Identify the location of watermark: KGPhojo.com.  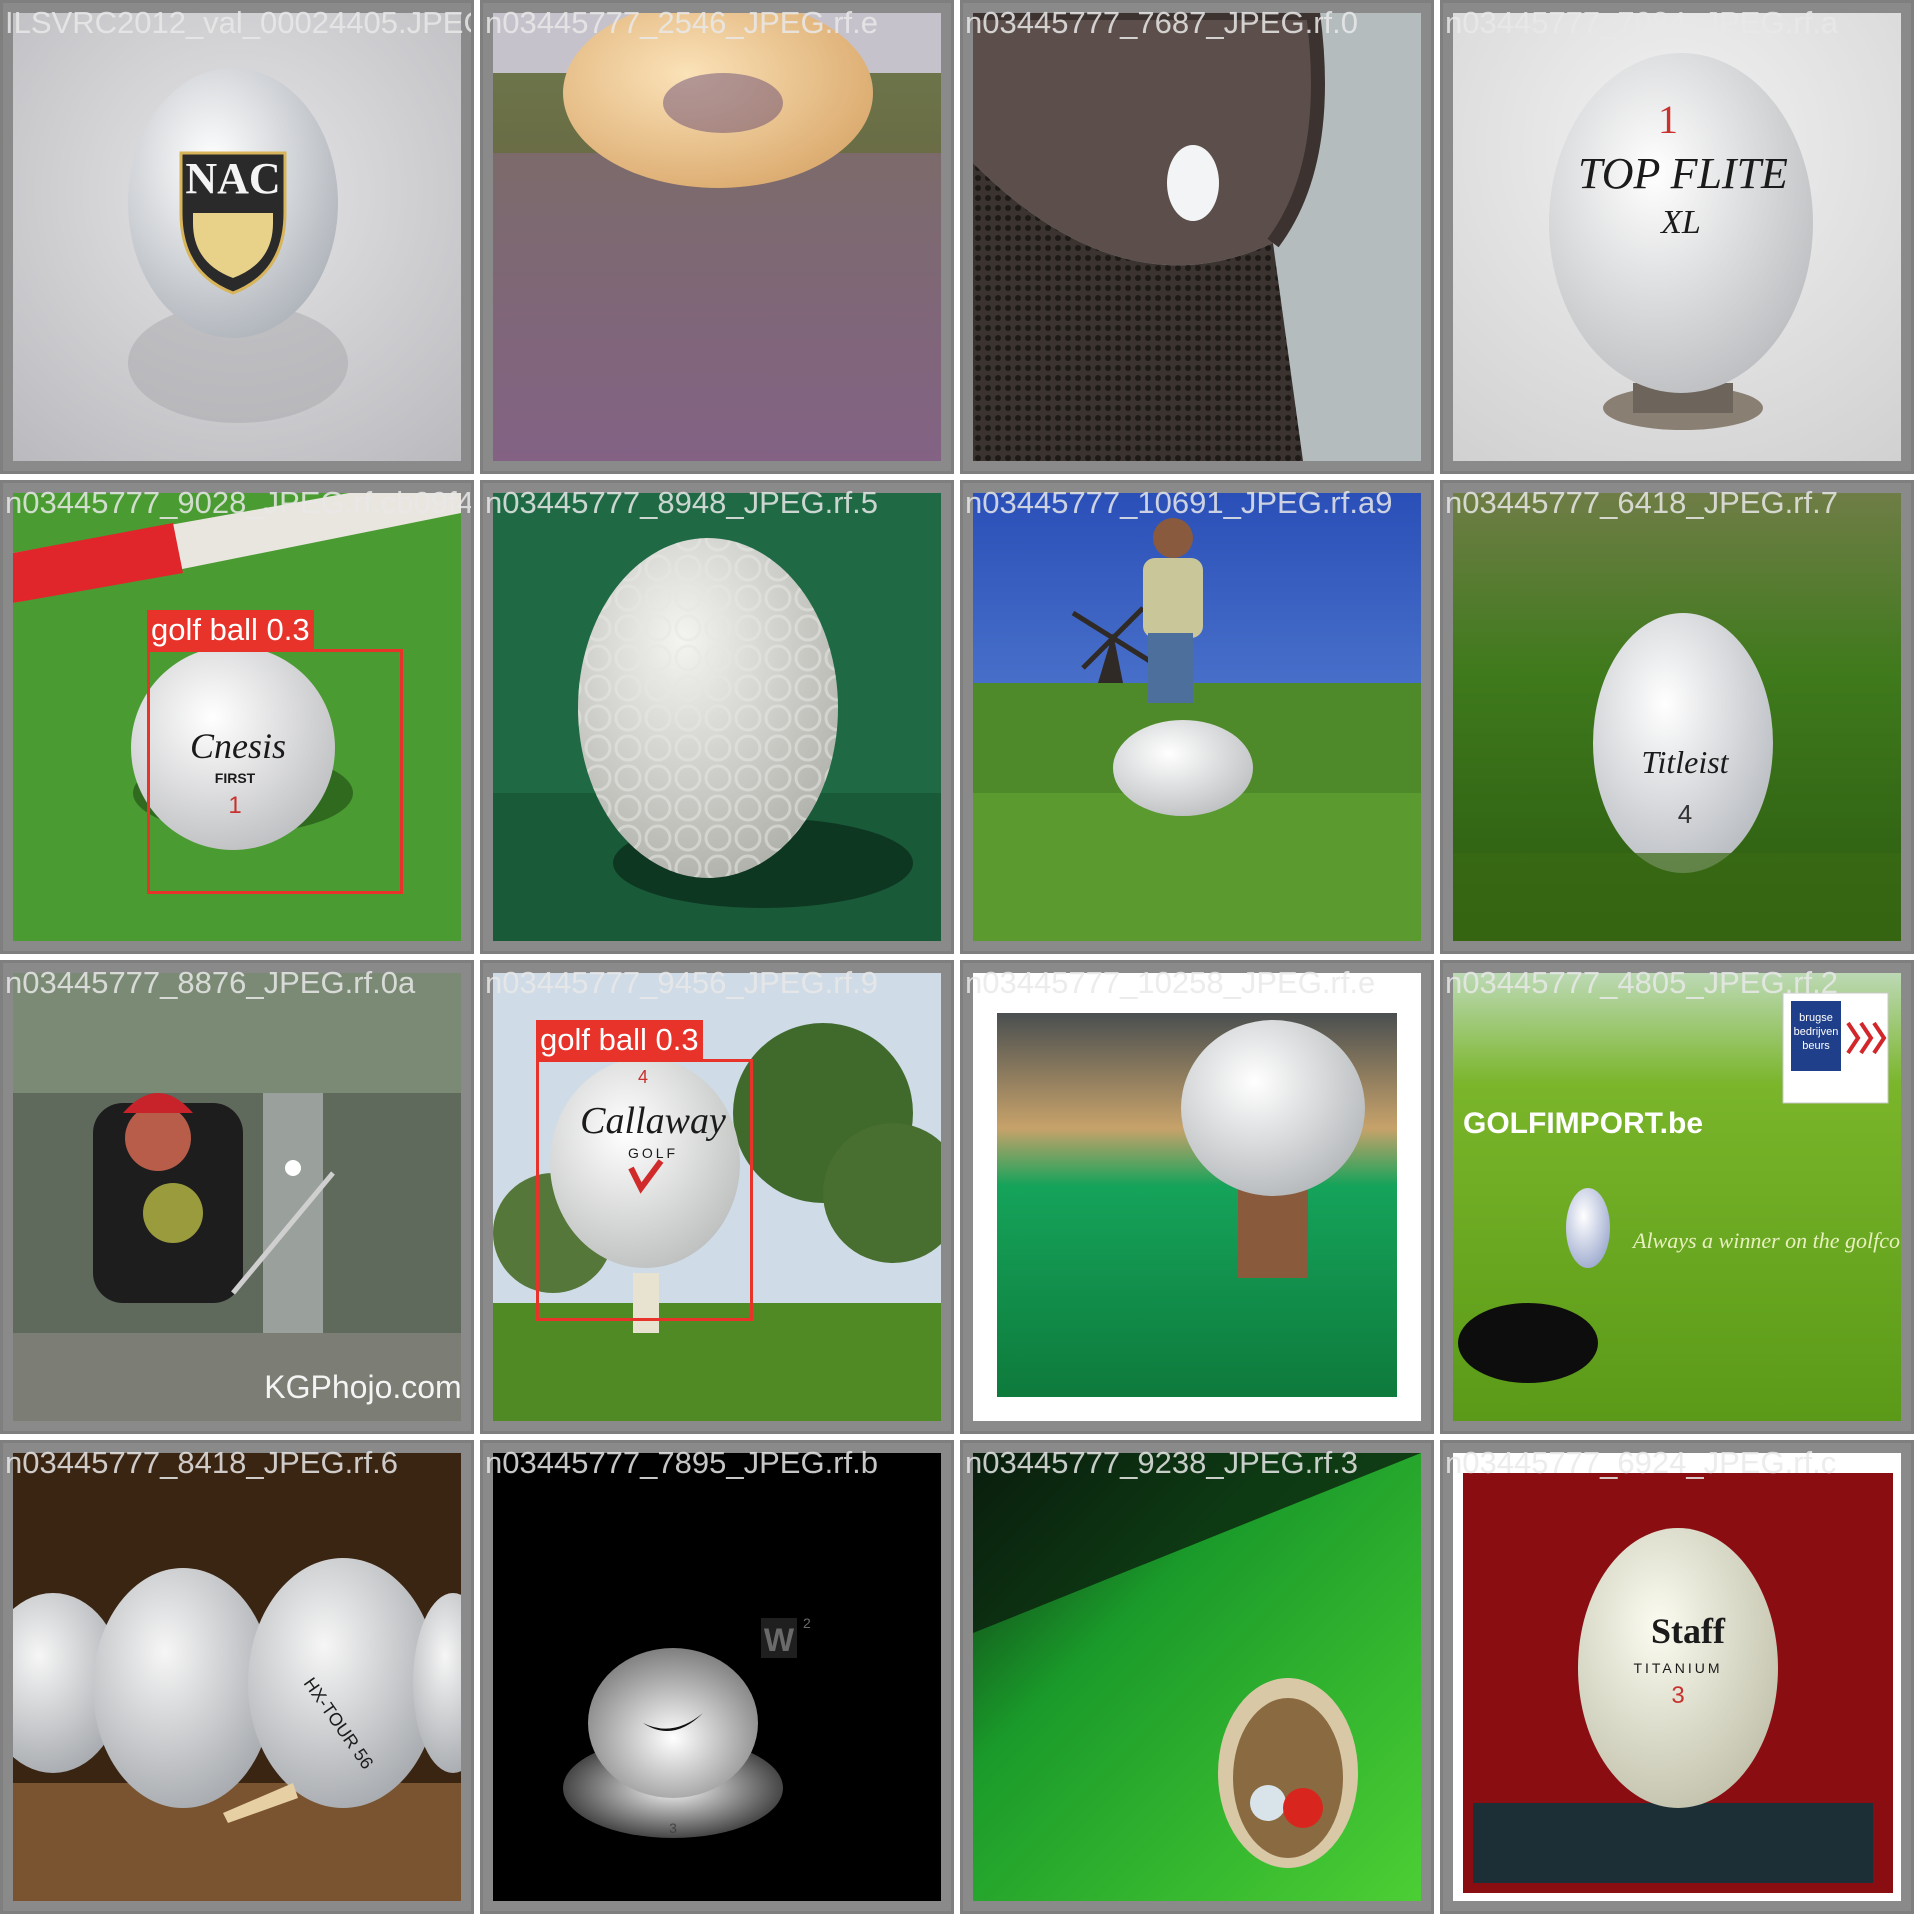
(362, 1387).